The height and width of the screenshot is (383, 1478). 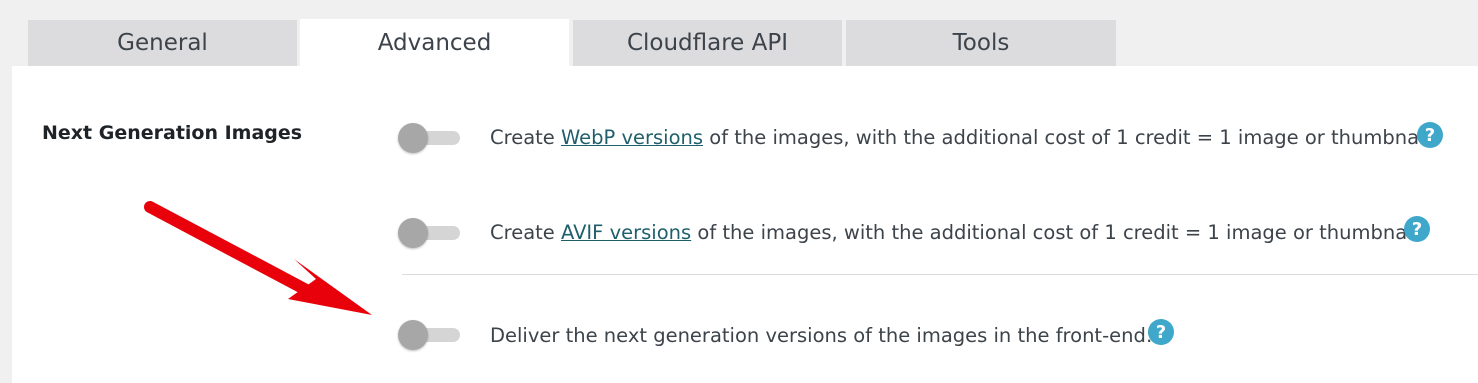 I want to click on tab-tools-label: Tools, so click(x=981, y=43).